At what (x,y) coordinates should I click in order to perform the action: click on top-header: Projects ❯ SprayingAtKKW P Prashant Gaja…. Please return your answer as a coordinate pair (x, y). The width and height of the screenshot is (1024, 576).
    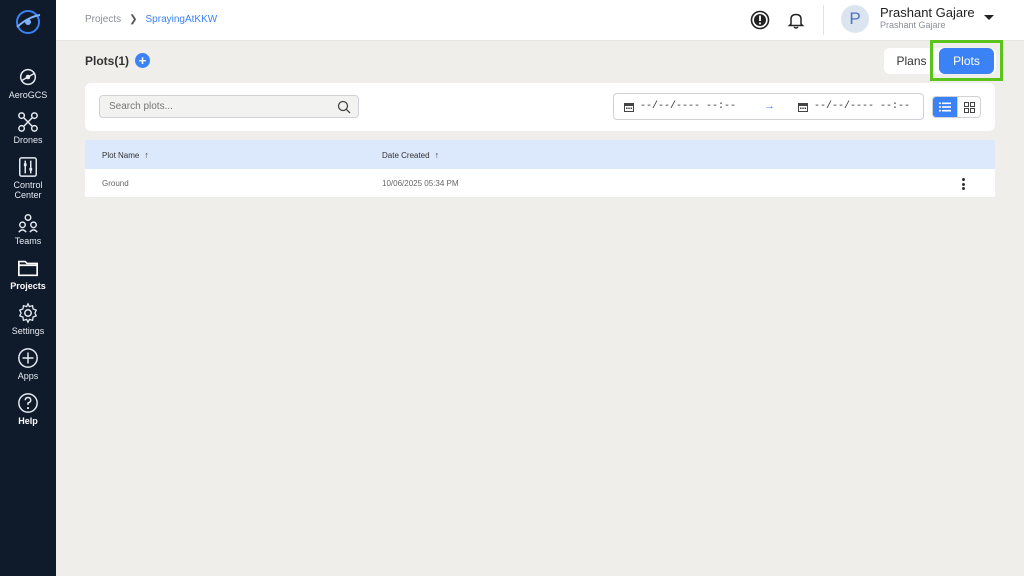
    Looking at the image, I should click on (540, 20).